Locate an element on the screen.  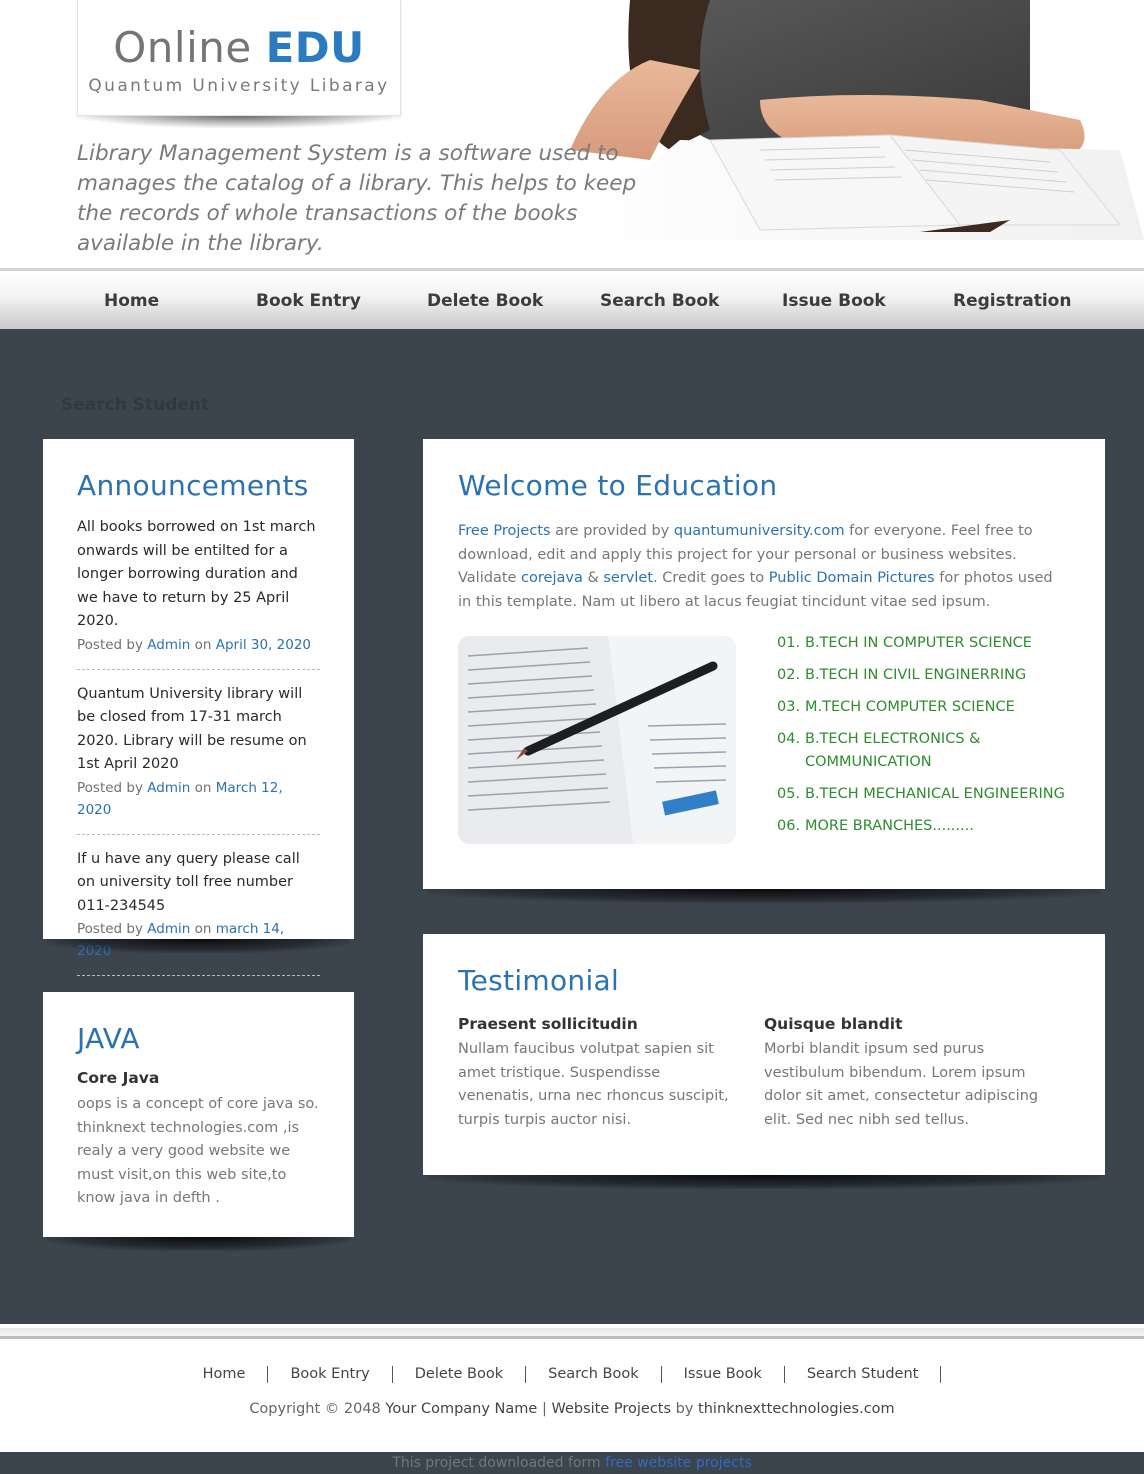
course-number: 06. is located at coordinates (789, 826).